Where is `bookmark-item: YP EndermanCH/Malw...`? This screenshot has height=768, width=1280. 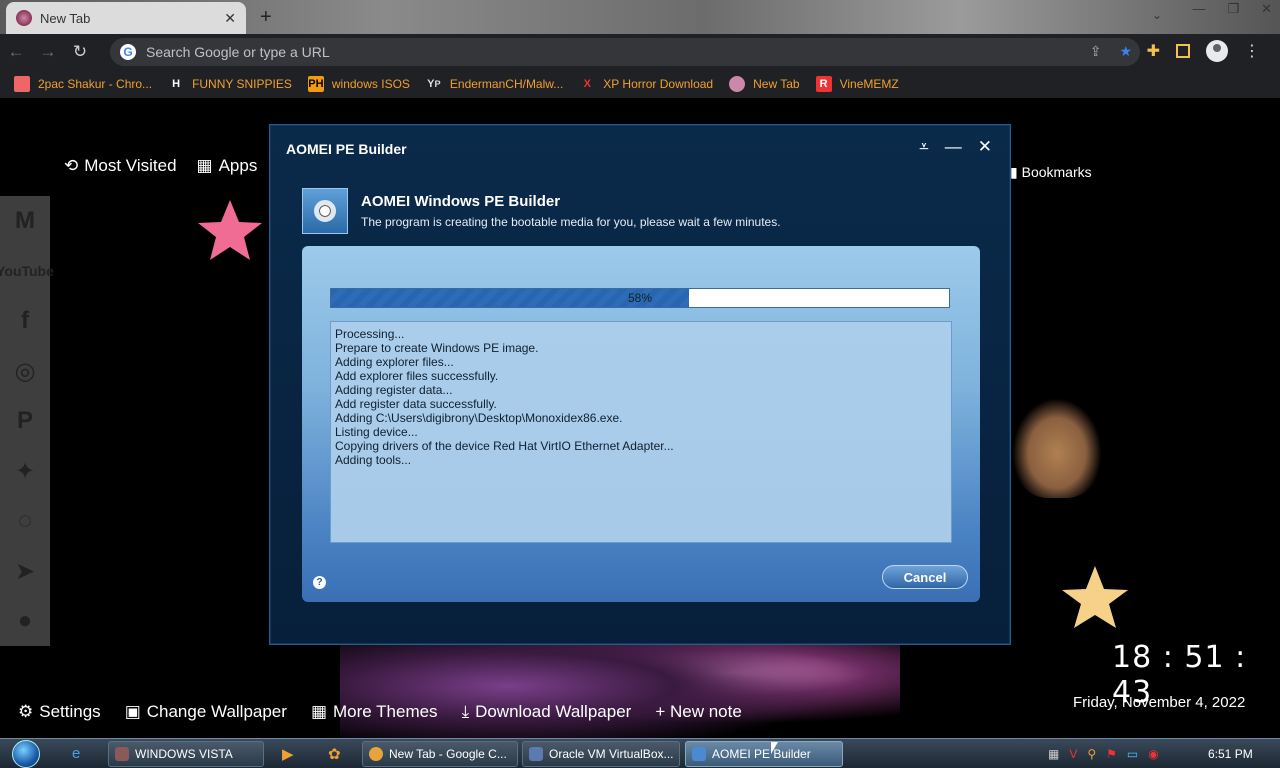
bookmark-item: YP EndermanCH/Malw... is located at coordinates (494, 84).